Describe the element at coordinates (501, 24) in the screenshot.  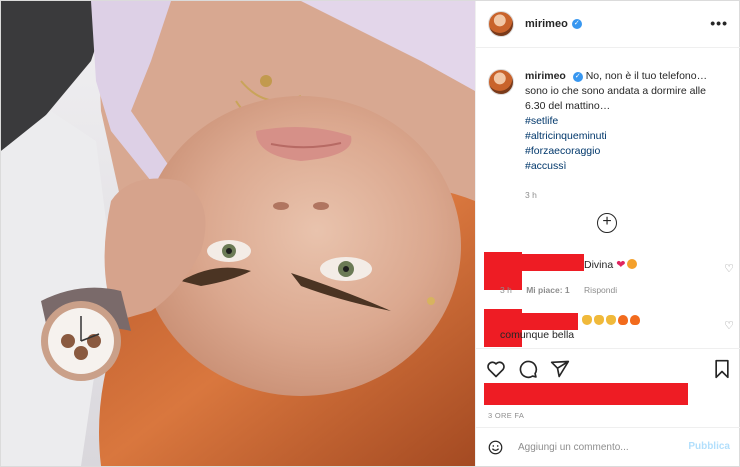
I see `author-avatar` at that location.